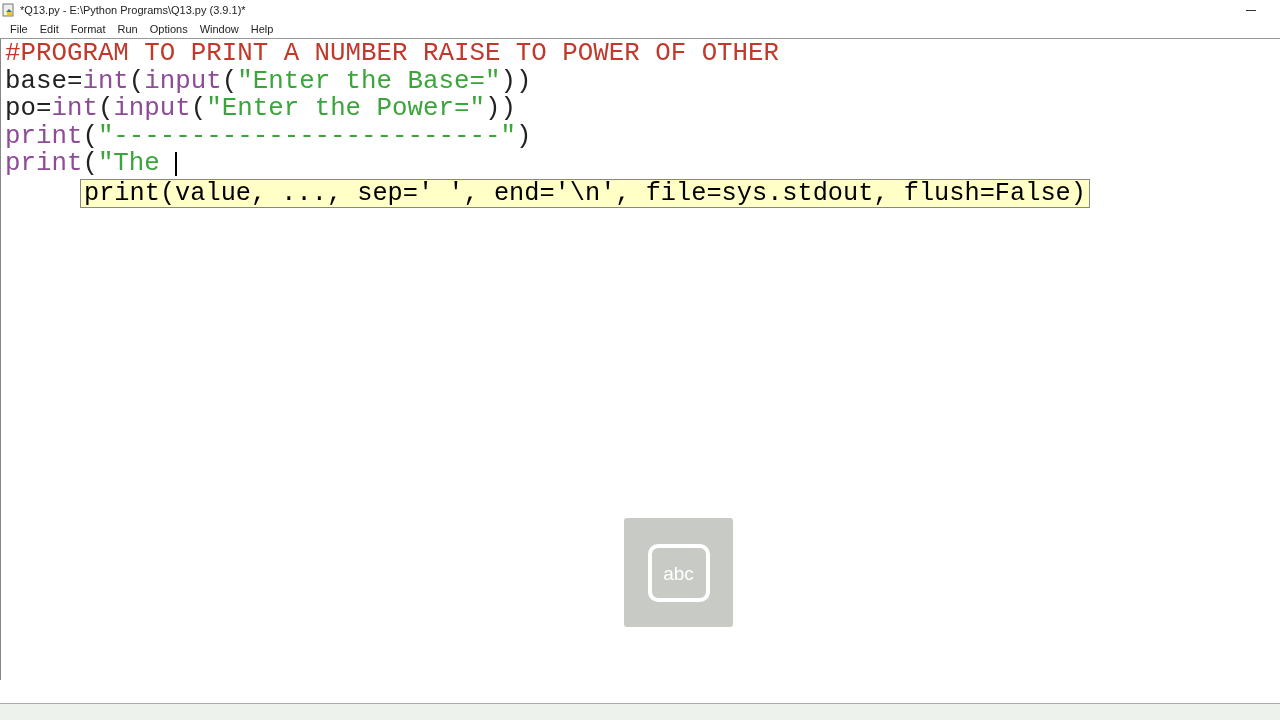 The height and width of the screenshot is (720, 1280). What do you see at coordinates (1251, 10) in the screenshot?
I see `minimize-button` at bounding box center [1251, 10].